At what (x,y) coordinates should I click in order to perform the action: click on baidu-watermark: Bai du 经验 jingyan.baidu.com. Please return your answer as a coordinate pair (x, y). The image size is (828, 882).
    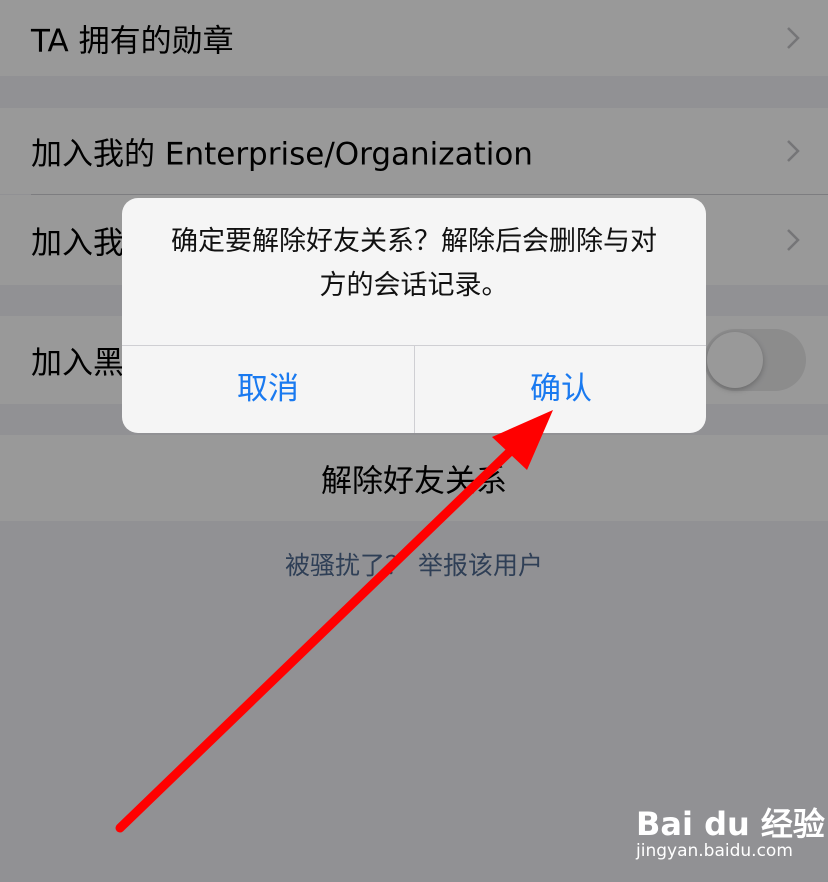
    Looking at the image, I should click on (730, 830).